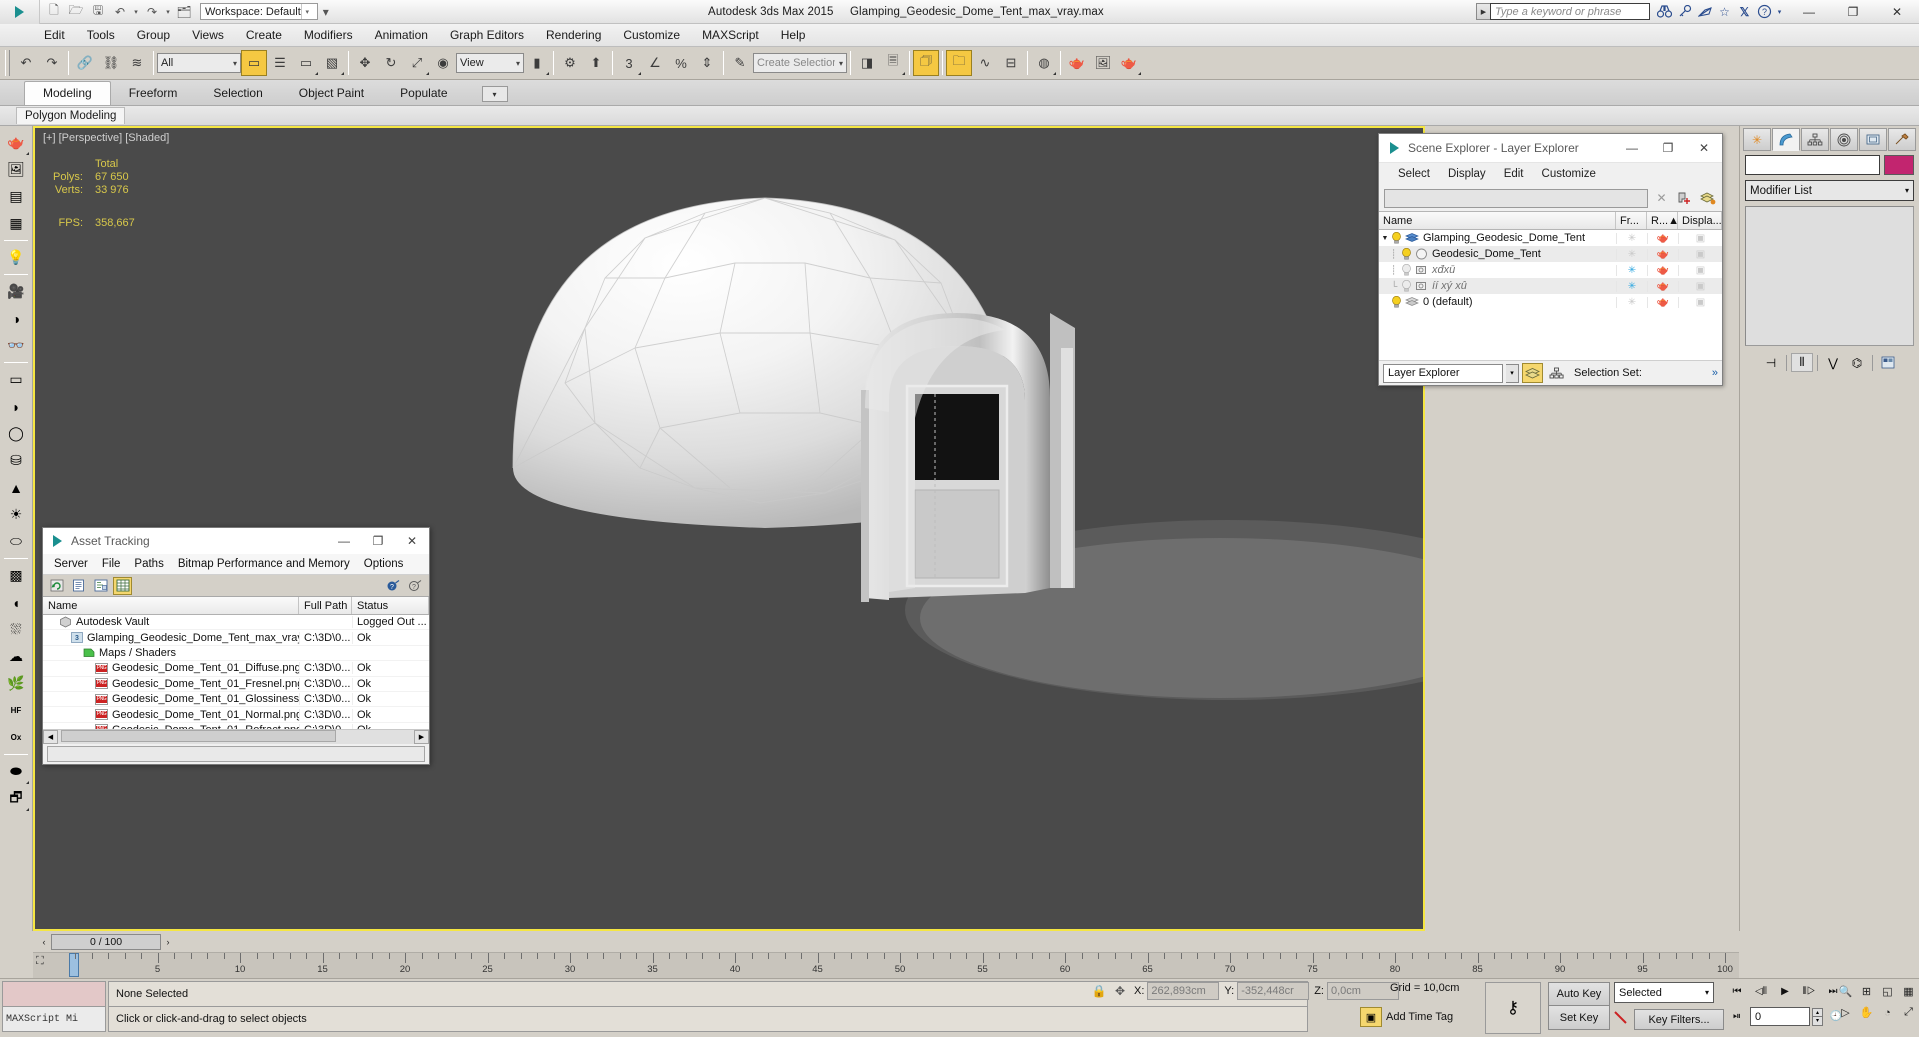 Image resolution: width=1919 pixels, height=1037 pixels. Describe the element at coordinates (390, 605) in the screenshot. I see `column-status: Status` at that location.